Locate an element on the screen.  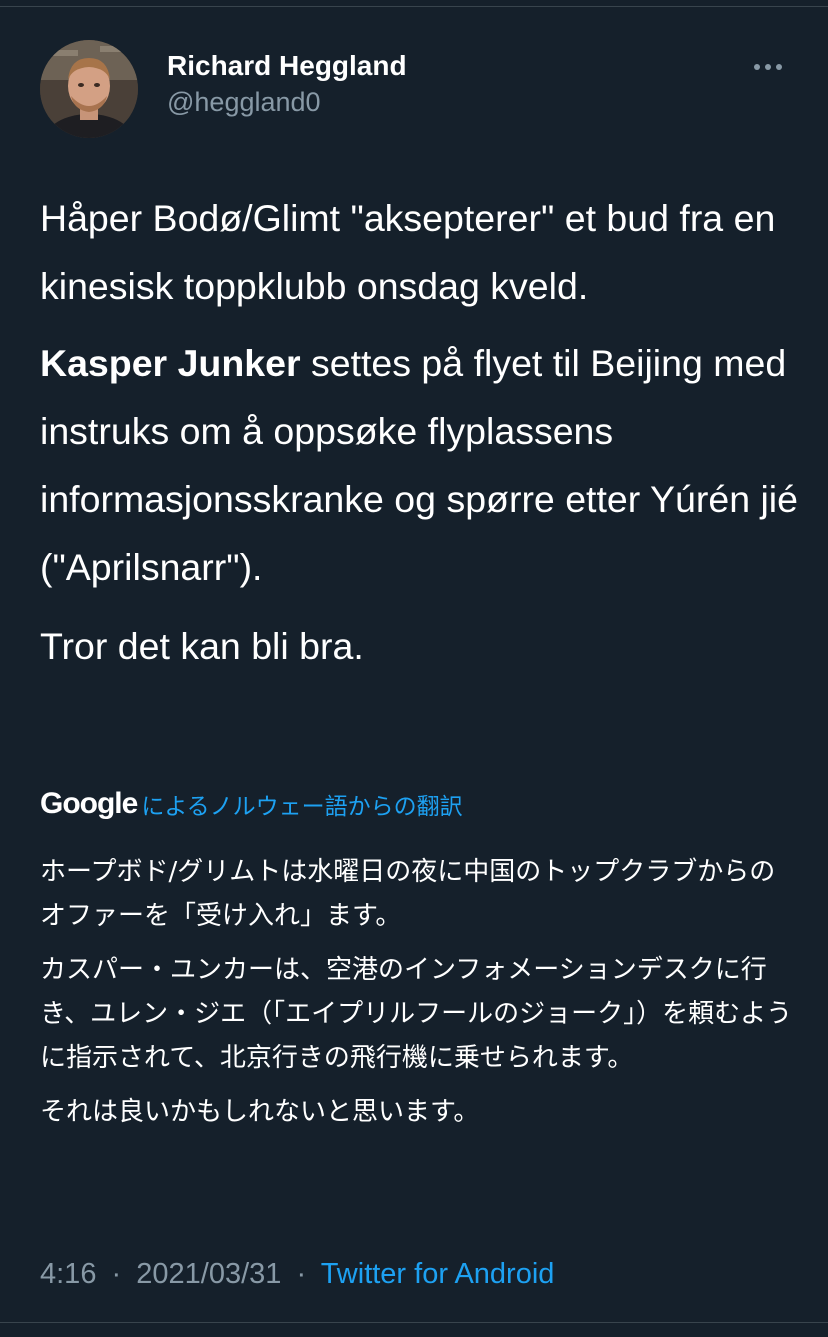
more-options-button is located at coordinates (768, 67).